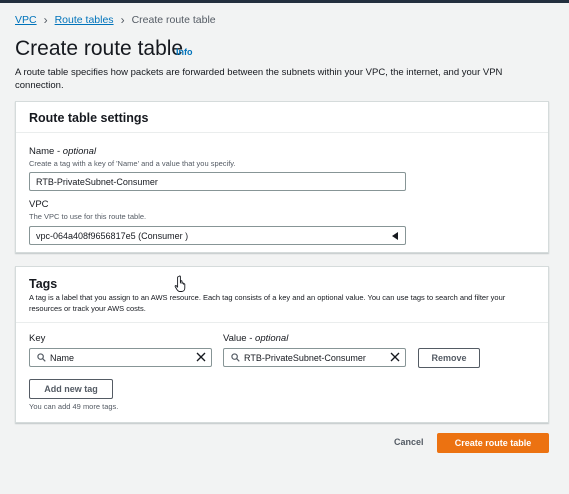 The width and height of the screenshot is (569, 494). I want to click on breadcrumb: VPC › Route tables › Create route table, so click(115, 20).